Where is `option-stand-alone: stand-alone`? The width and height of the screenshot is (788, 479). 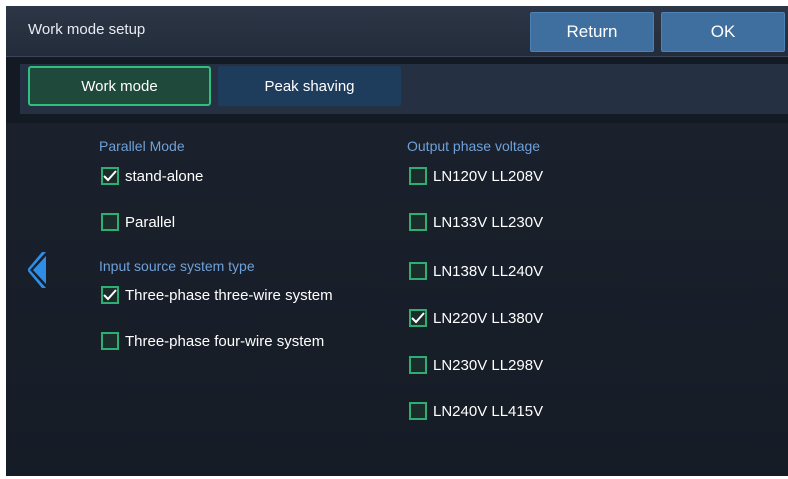
option-stand-alone: stand-alone is located at coordinates (152, 176).